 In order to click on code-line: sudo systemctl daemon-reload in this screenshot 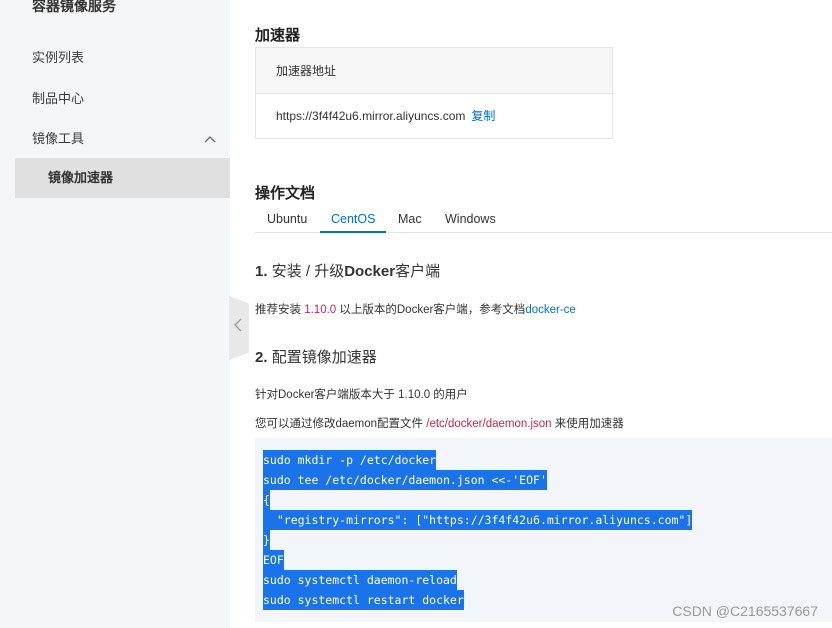, I will do `click(360, 580)`.